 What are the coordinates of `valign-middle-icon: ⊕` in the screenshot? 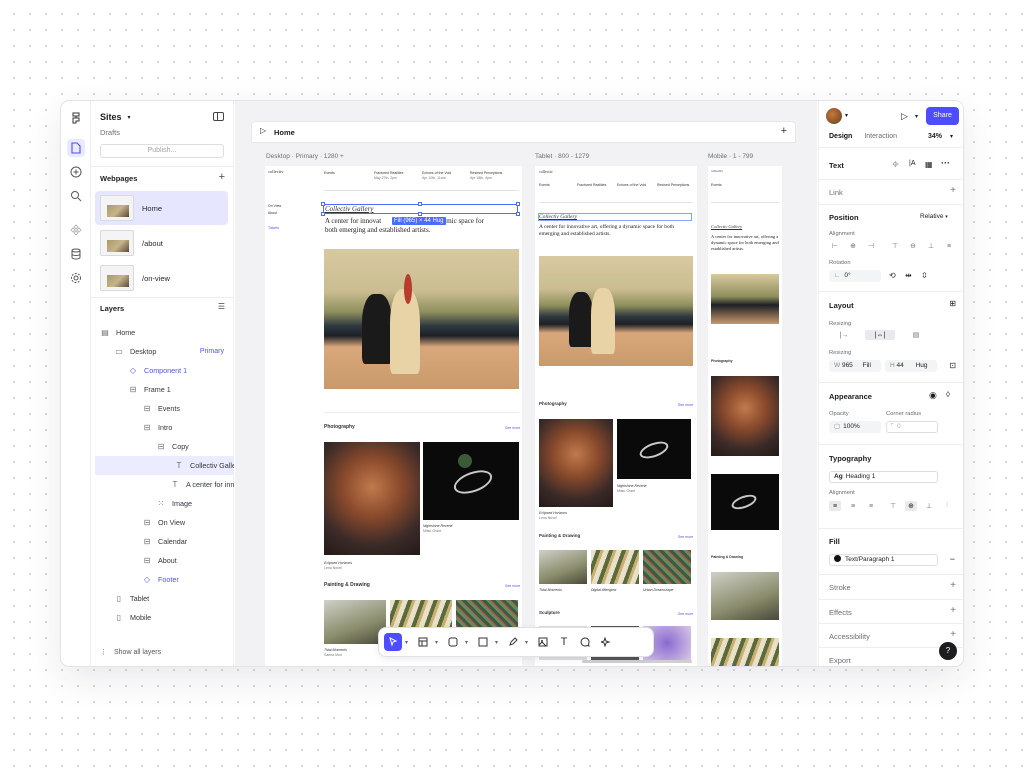 It's located at (911, 506).